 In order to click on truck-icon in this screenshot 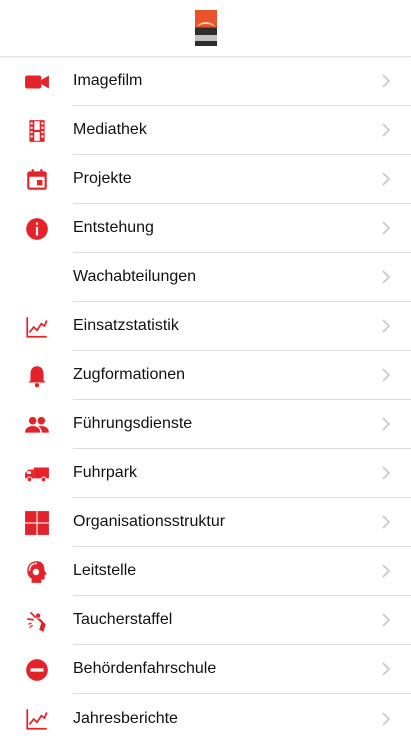, I will do `click(36, 473)`.